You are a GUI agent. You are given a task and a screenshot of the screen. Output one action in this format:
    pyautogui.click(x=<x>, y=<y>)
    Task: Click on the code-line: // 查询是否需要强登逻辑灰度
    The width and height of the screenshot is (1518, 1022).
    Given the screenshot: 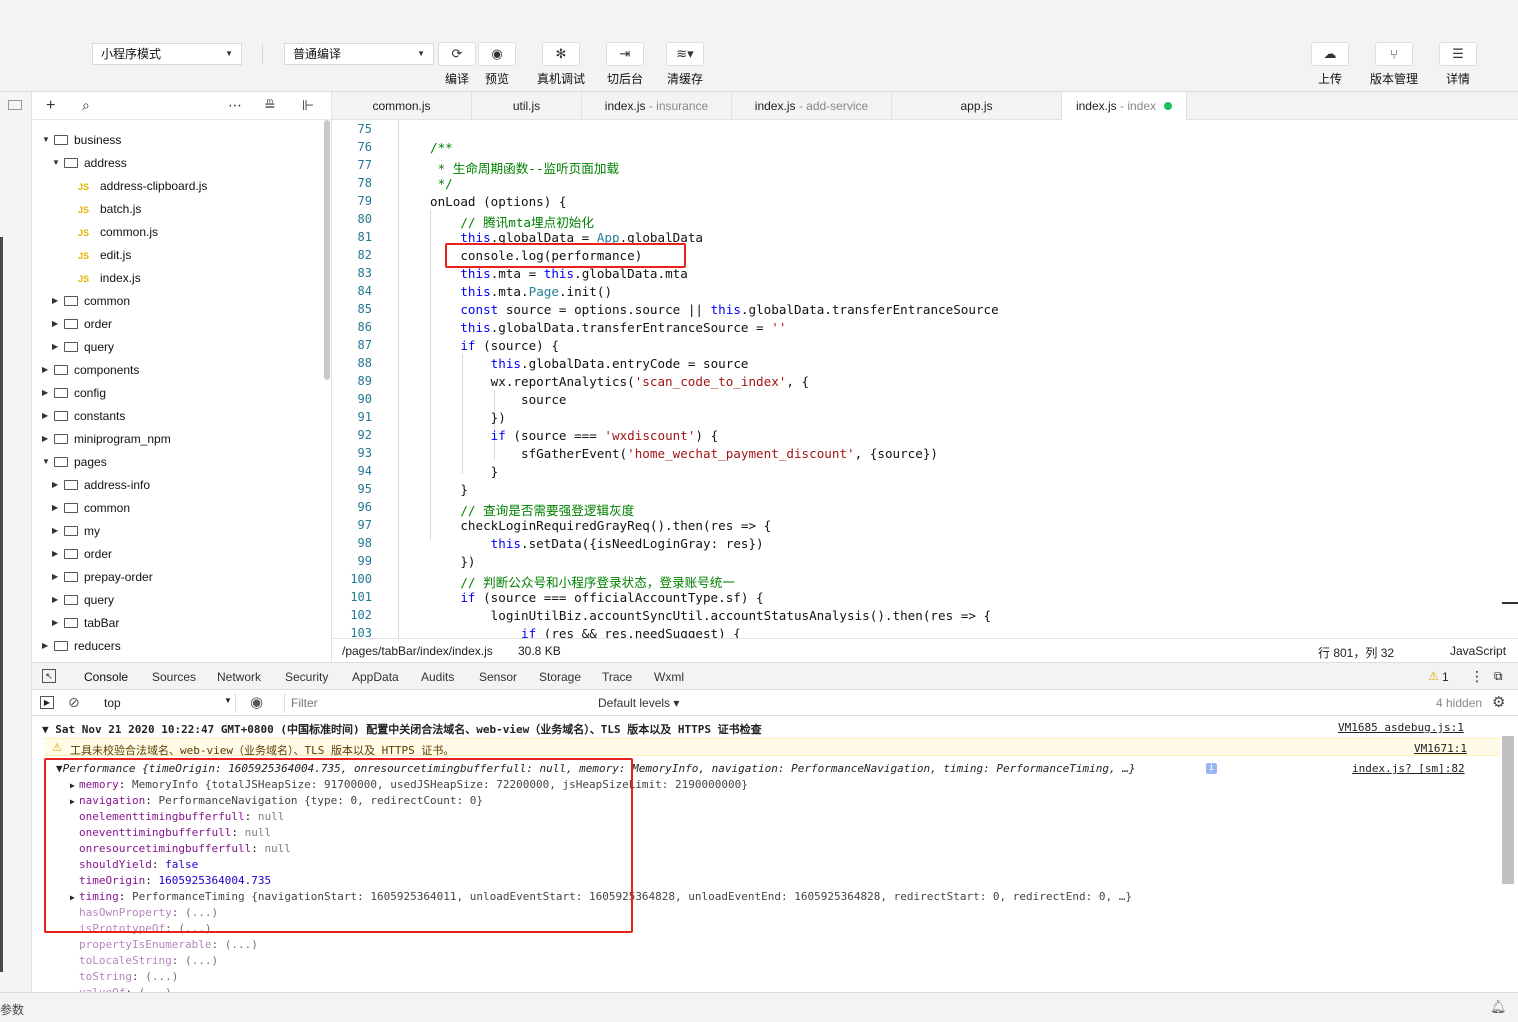 What is the action you would take?
    pyautogui.click(x=532, y=509)
    